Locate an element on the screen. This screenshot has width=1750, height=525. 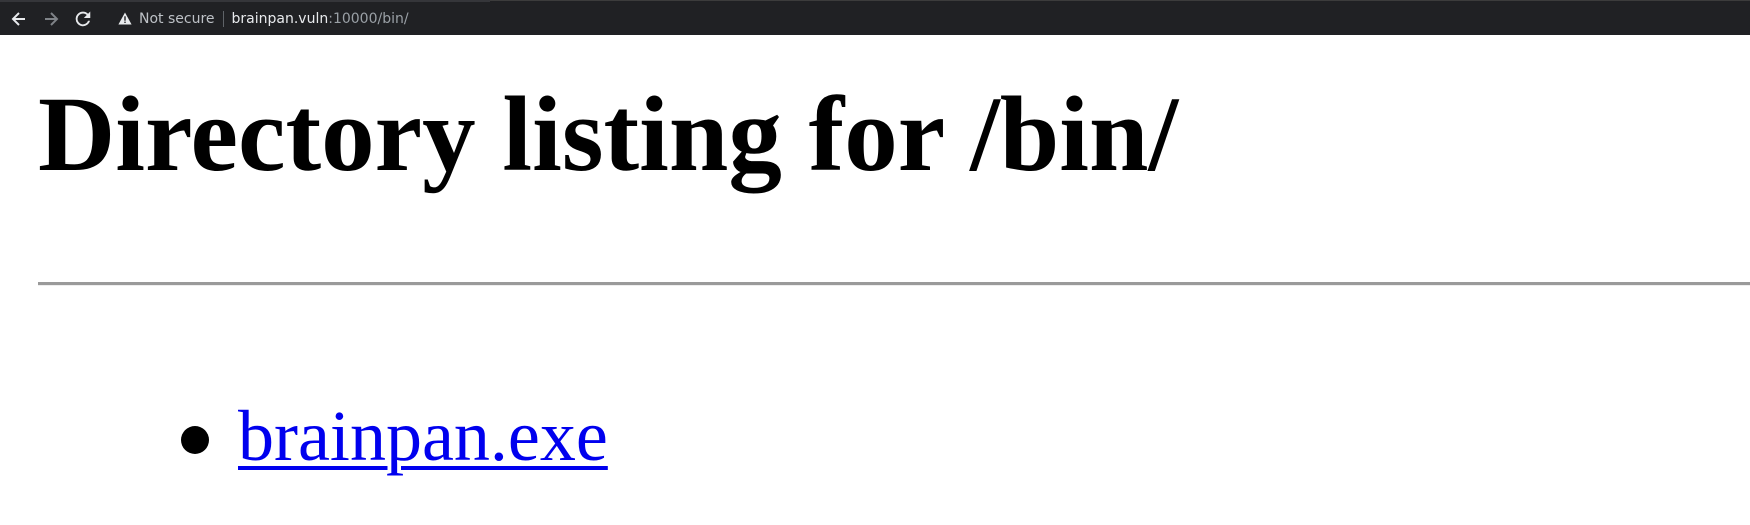
bullet-icon is located at coordinates (195, 440).